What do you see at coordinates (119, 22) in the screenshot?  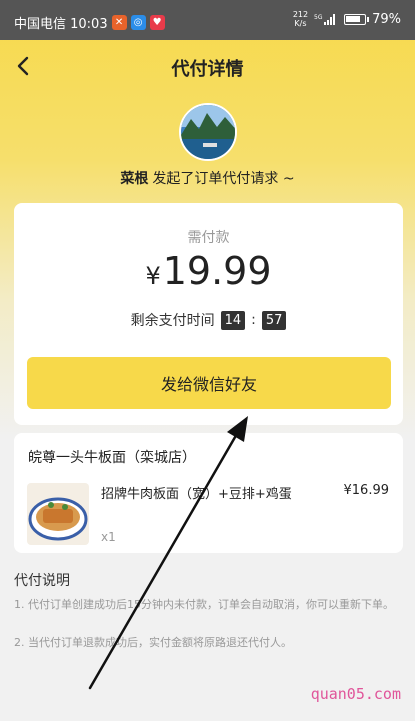 I see `app-notification-icon: ✕` at bounding box center [119, 22].